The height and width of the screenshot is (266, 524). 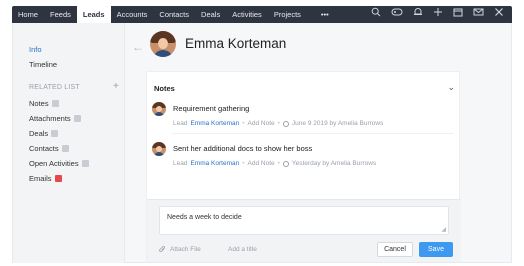 I want to click on note-textarea: Needs a week to decide ◢, so click(x=304, y=220).